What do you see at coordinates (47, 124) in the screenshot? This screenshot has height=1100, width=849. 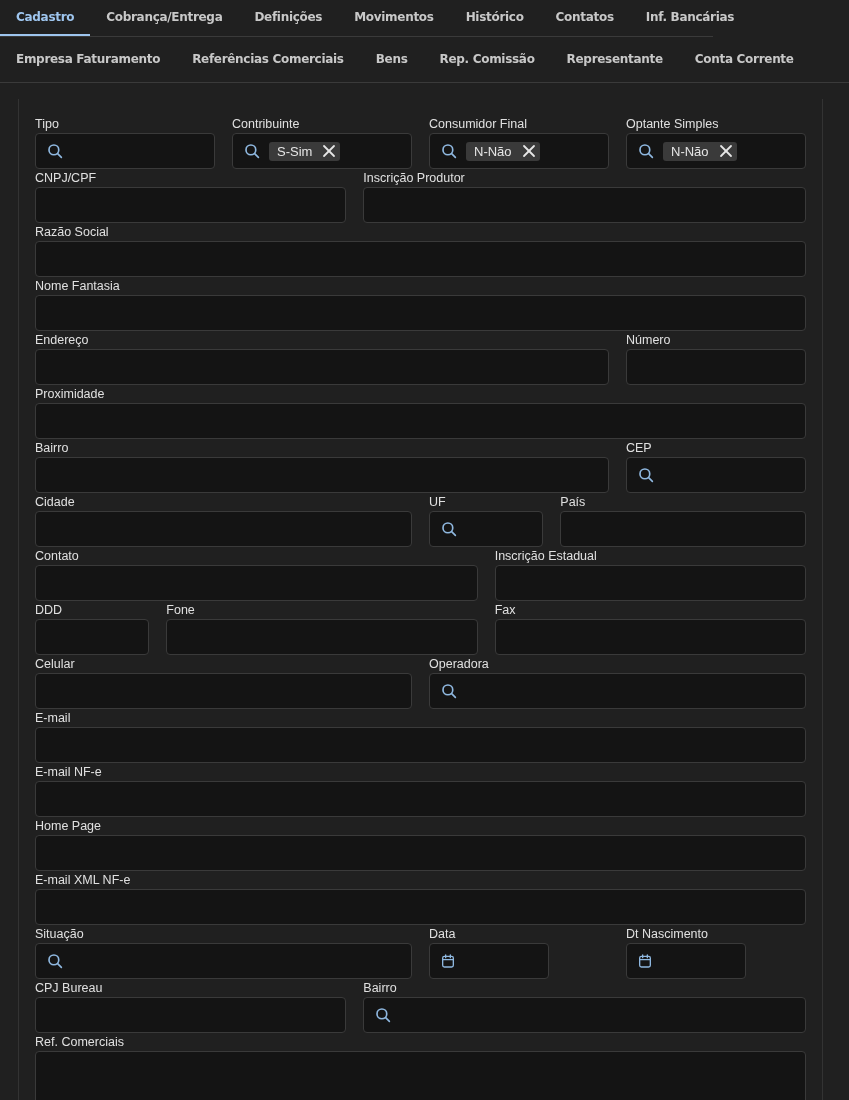 I see `field-label: Tipo` at bounding box center [47, 124].